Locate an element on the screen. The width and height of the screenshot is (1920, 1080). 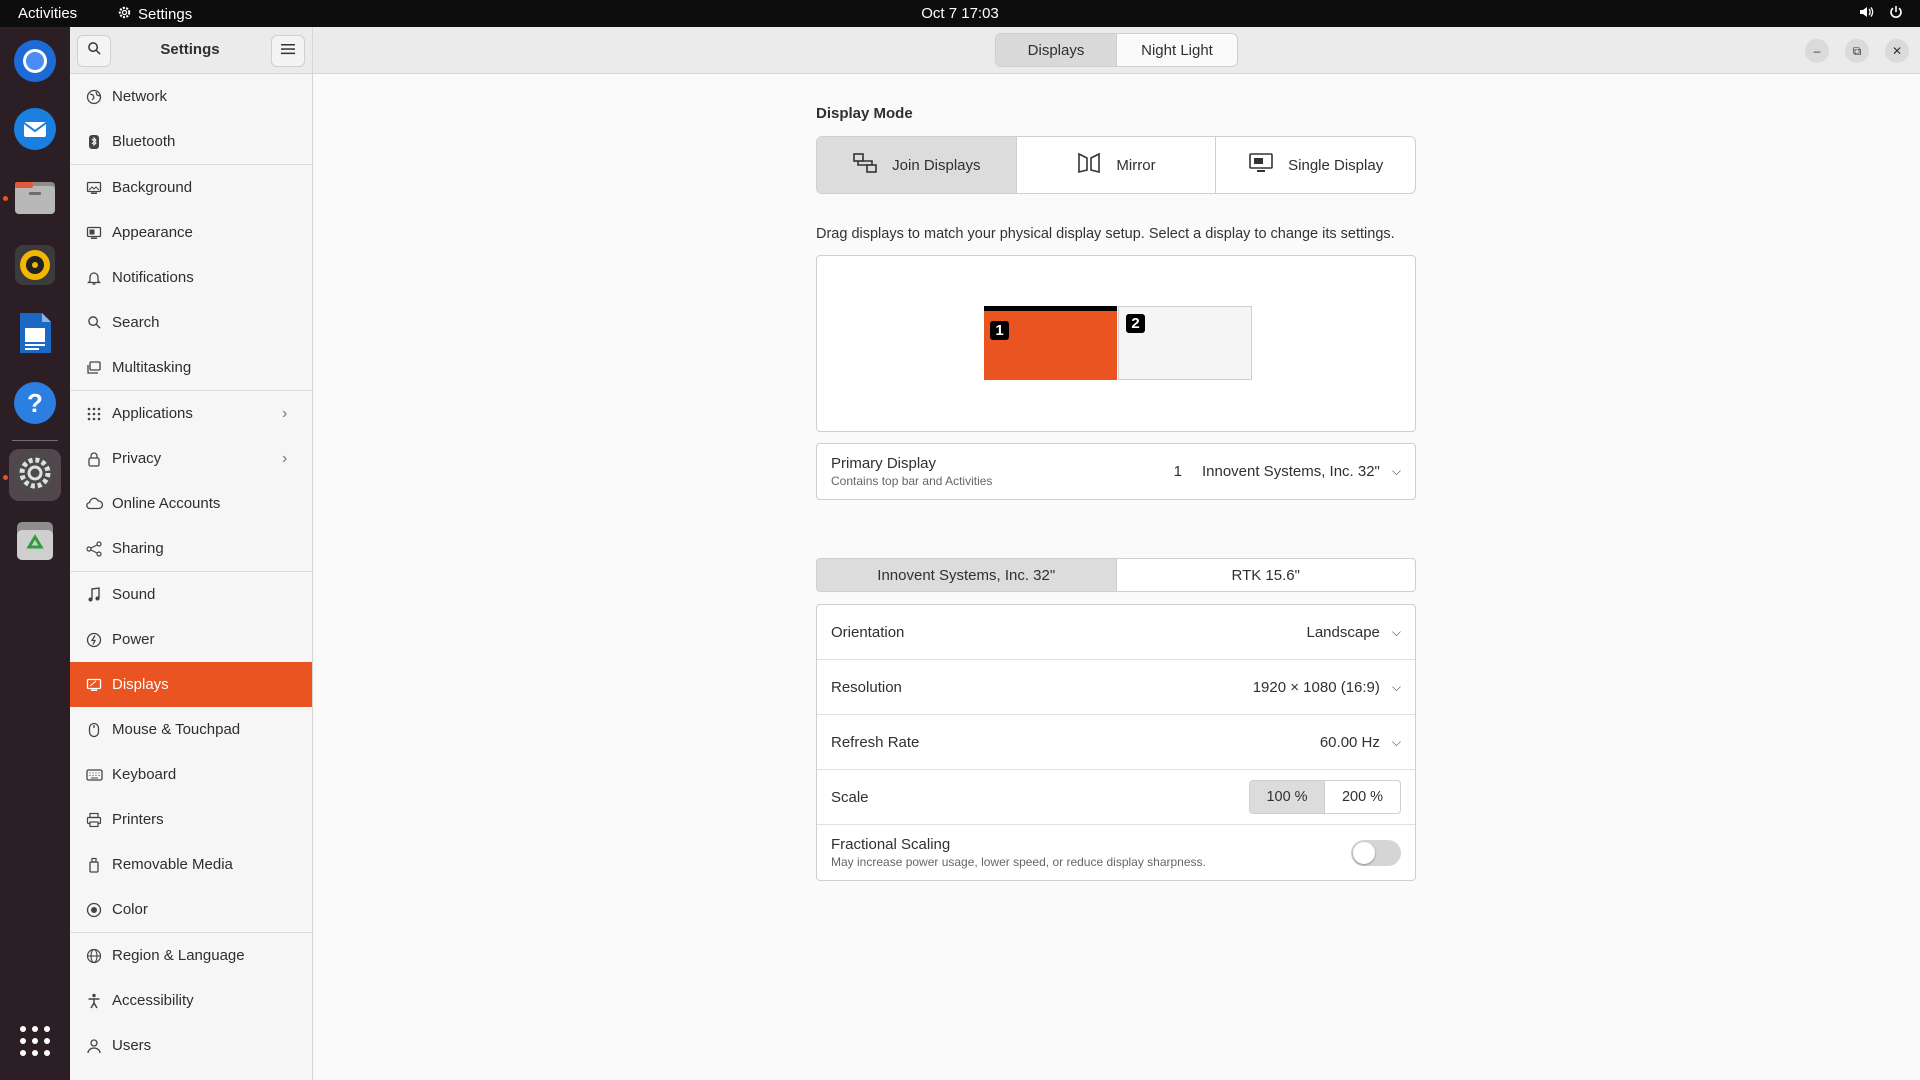
sidebar-item-users: Users is located at coordinates (191, 1045).